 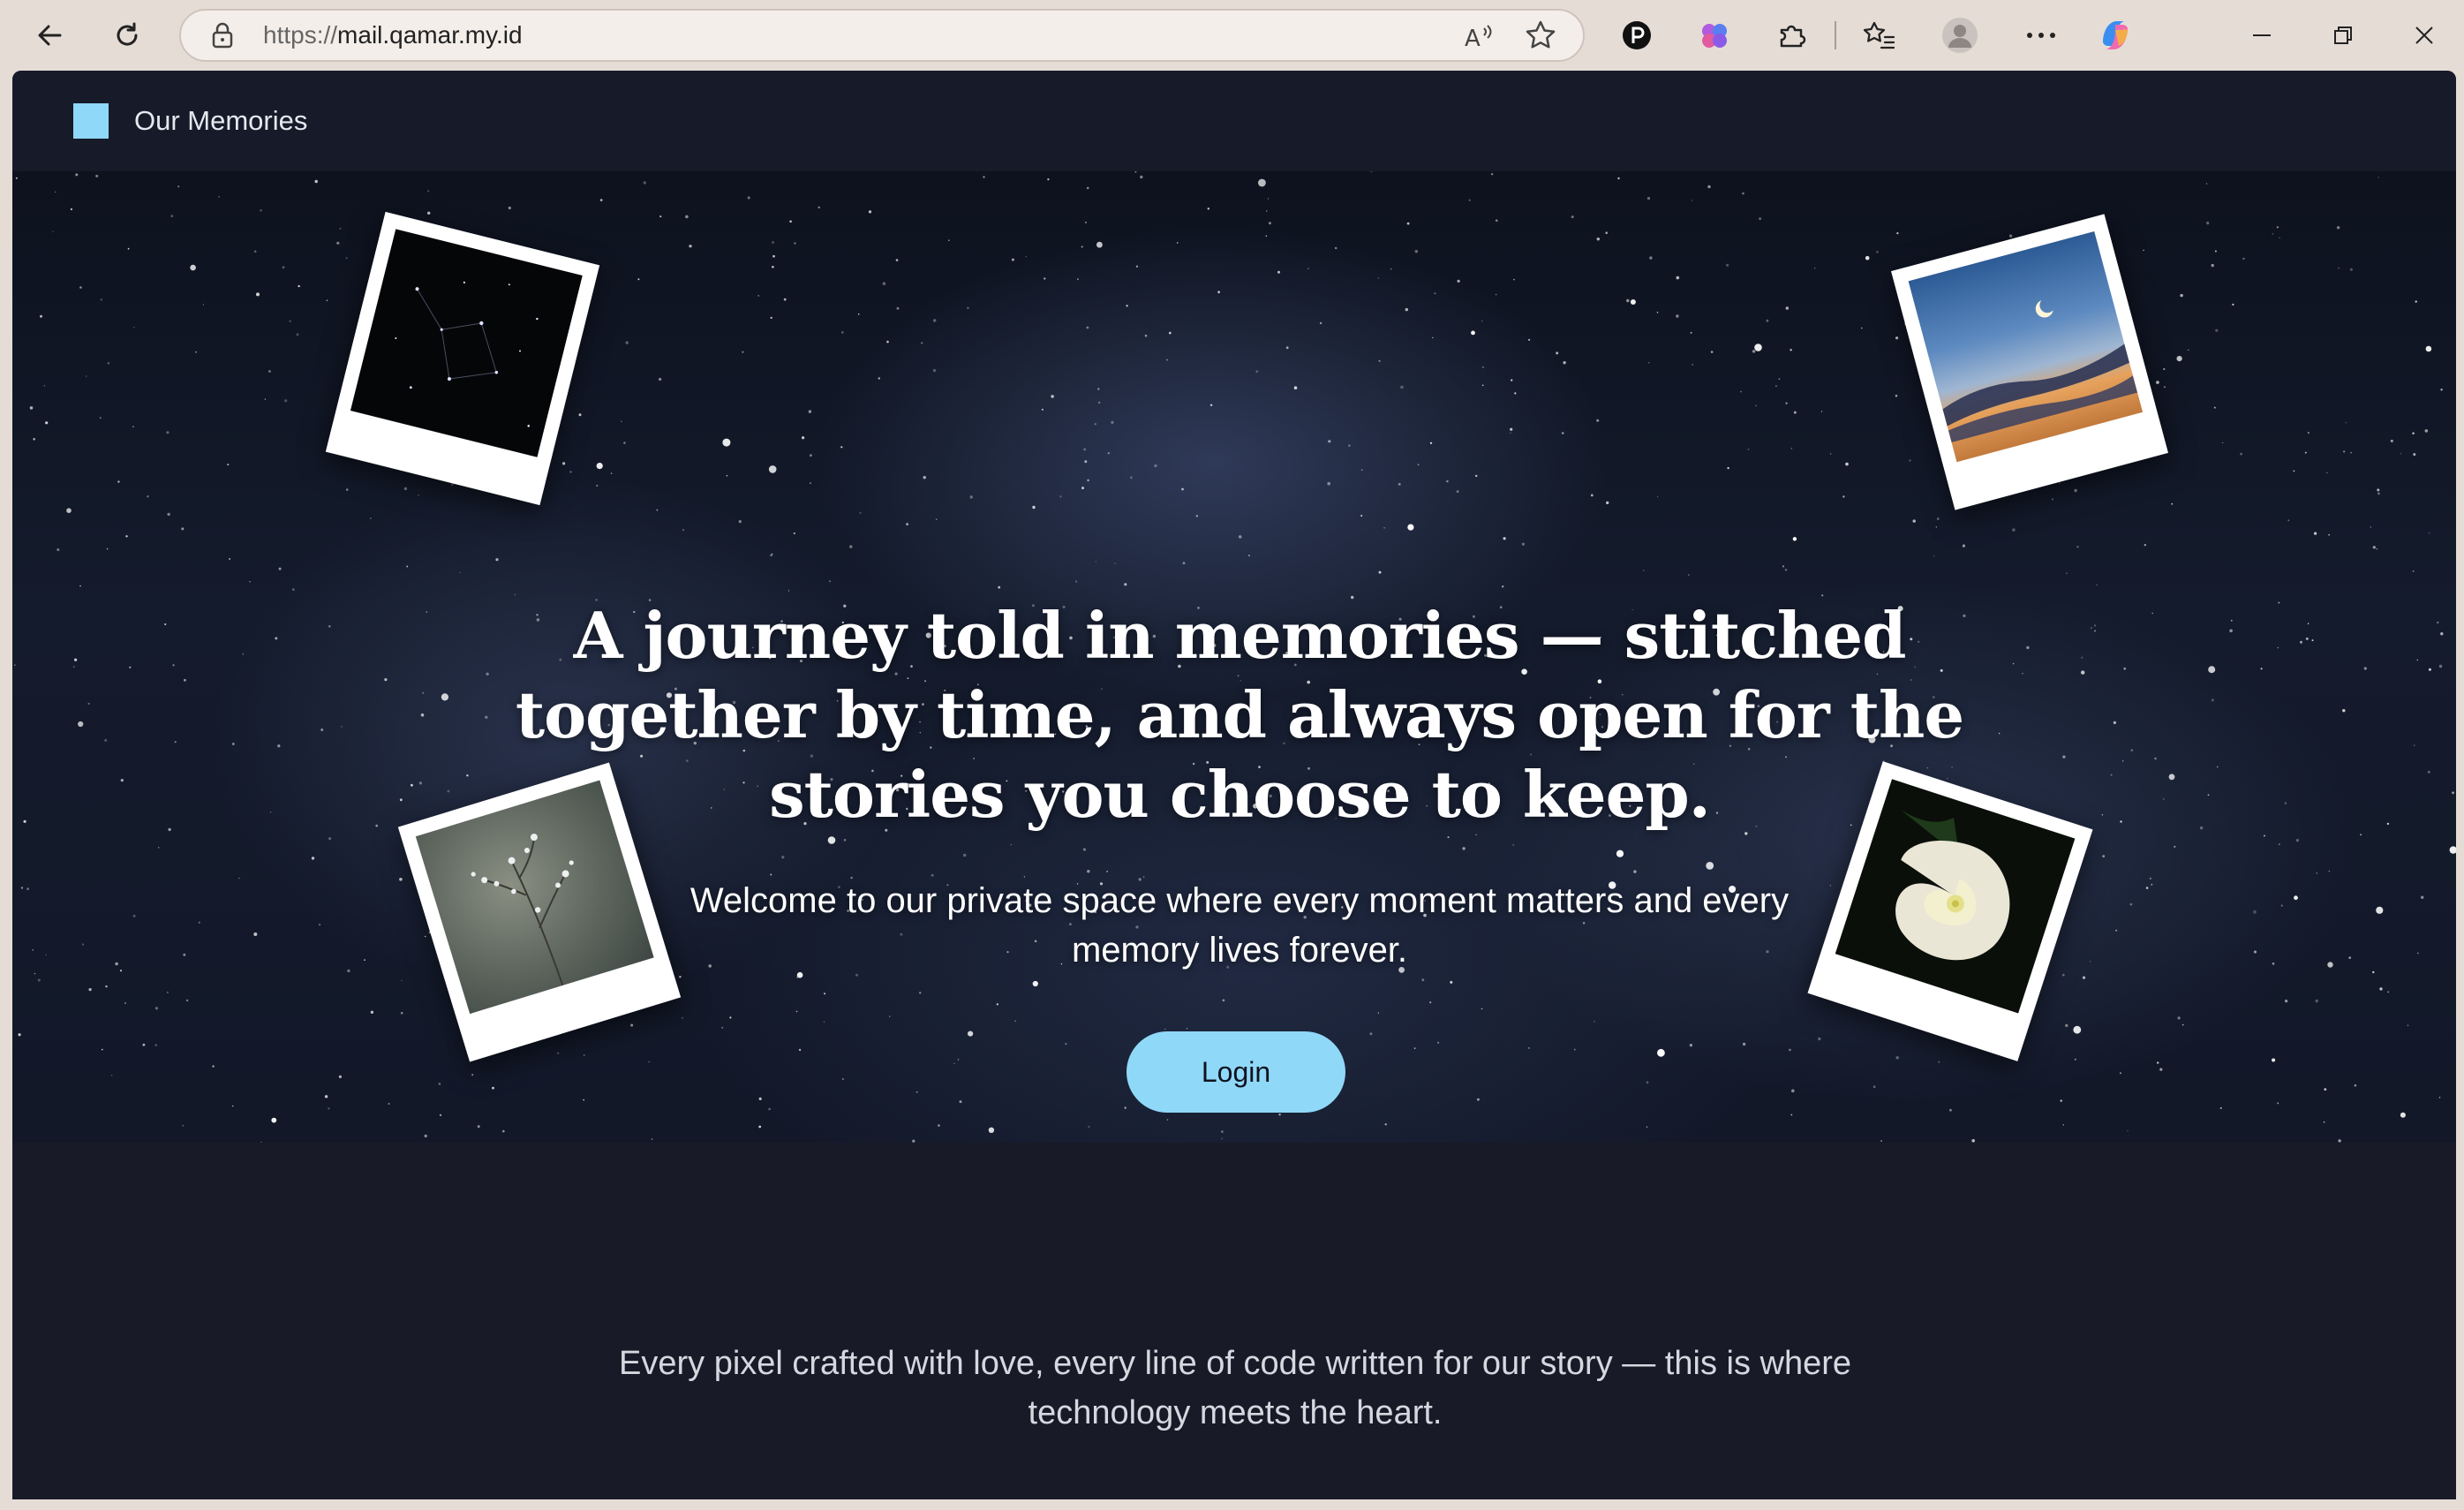 I want to click on back-button, so click(x=49, y=35).